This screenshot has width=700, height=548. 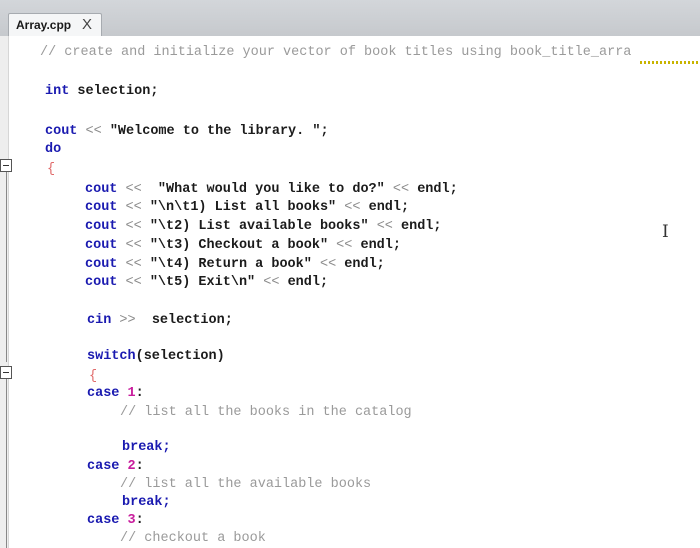 I want to click on menu-line: cout << "\t5) Exit\n" << endl;, so click(x=206, y=283).